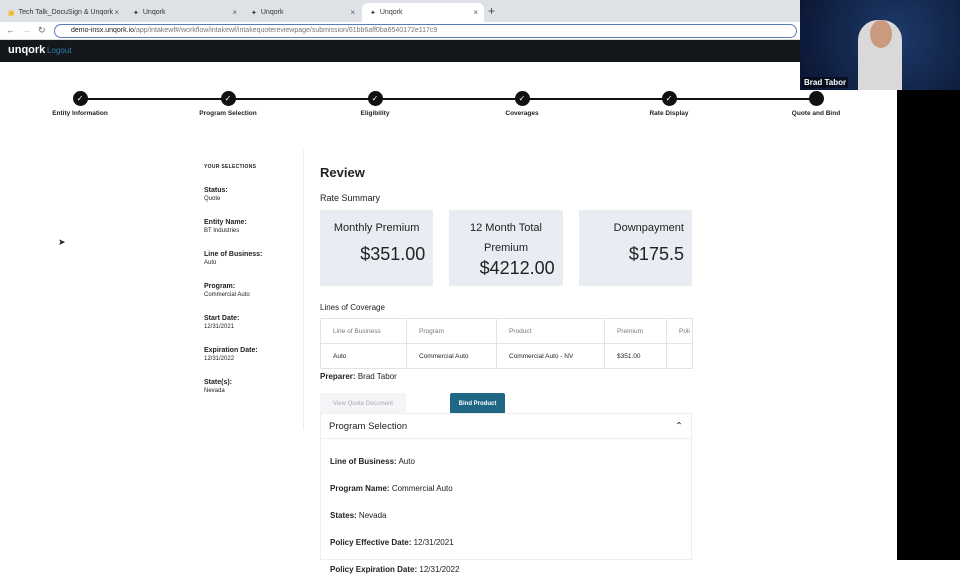 The image size is (960, 574). Describe the element at coordinates (679, 356) in the screenshot. I see `cell` at that location.